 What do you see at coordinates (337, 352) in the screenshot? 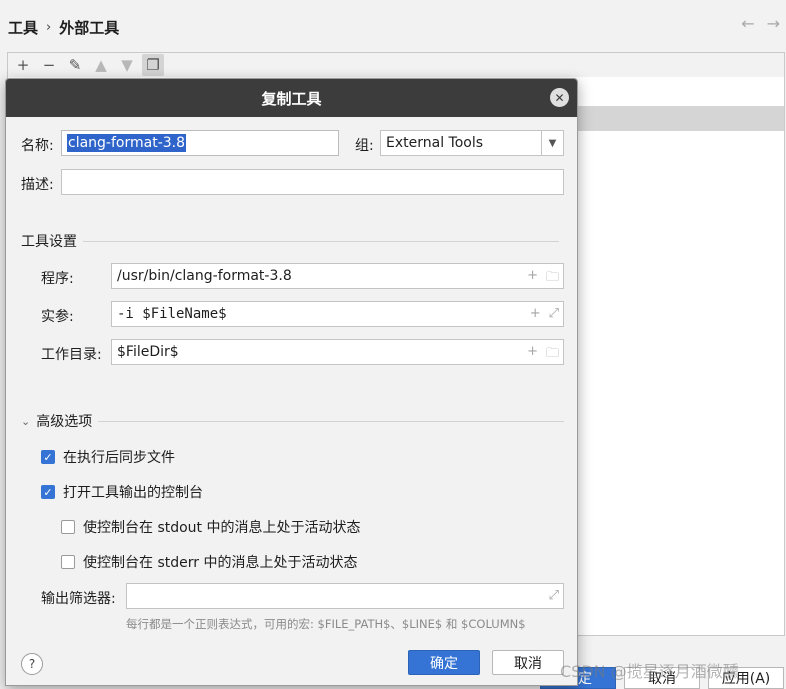
I see `workdir-field: $FileDir$ + 🗀` at bounding box center [337, 352].